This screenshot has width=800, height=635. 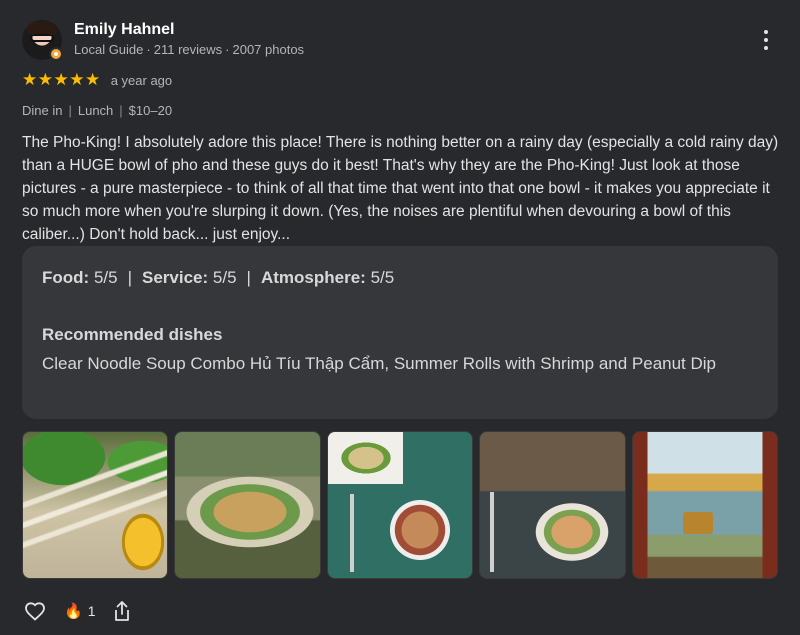 What do you see at coordinates (61, 79) in the screenshot?
I see `star-rating: ★★★★★` at bounding box center [61, 79].